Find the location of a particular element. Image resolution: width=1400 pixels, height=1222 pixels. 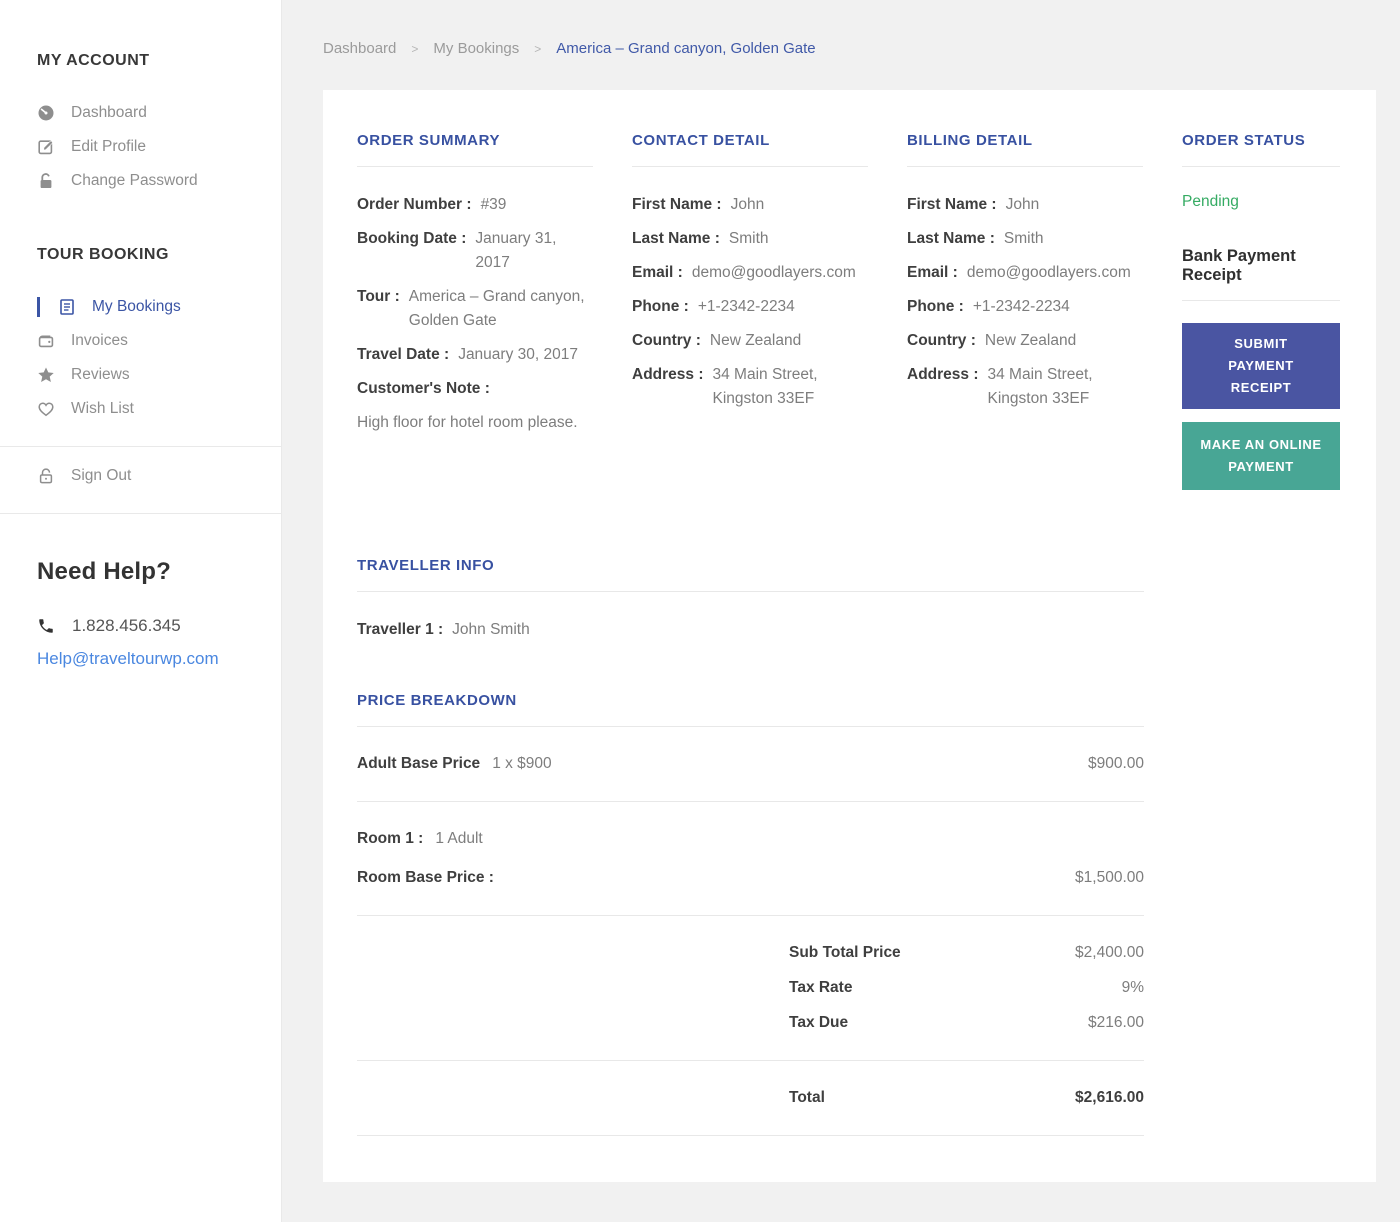

billing-row: Phone : +1-2342-2234 is located at coordinates (988, 306).